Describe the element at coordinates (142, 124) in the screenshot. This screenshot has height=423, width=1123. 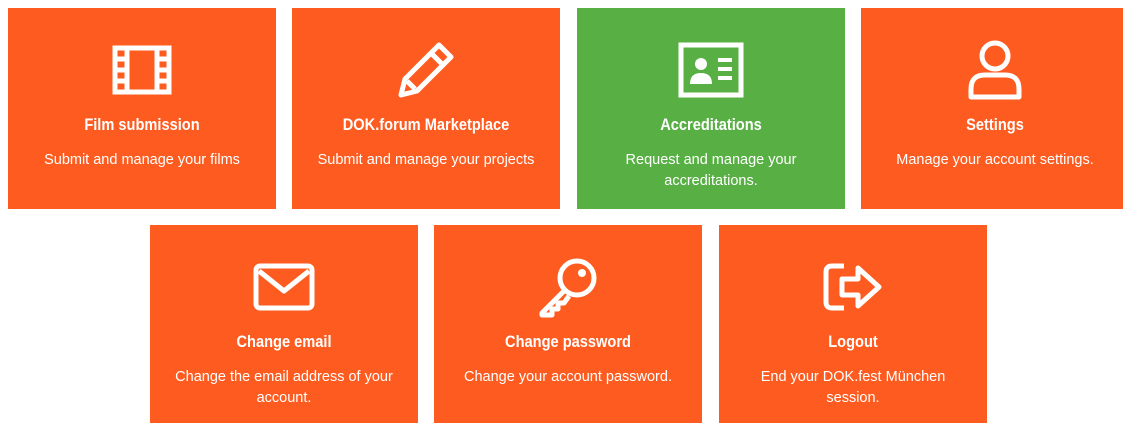
I see `tile-title: Film submission` at that location.